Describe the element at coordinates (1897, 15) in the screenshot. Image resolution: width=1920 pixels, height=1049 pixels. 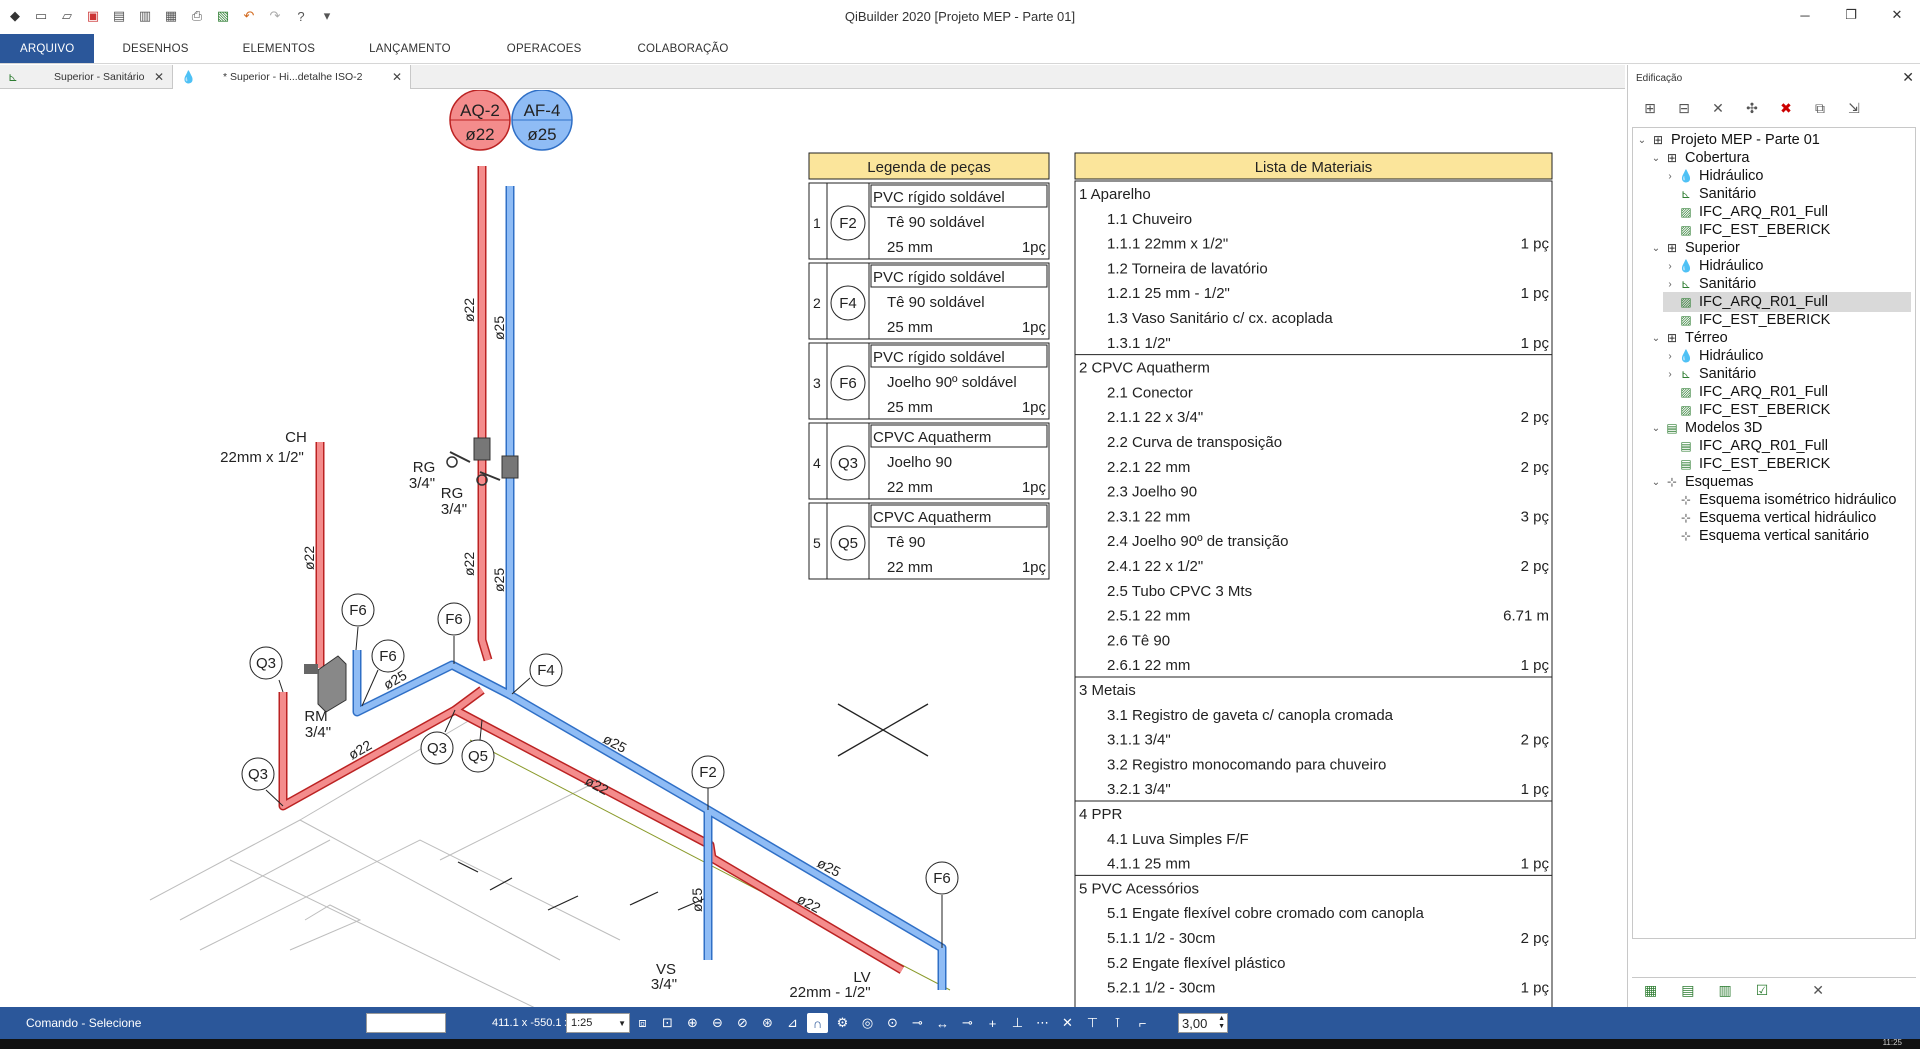
I see `close-window-icon: ✕` at that location.